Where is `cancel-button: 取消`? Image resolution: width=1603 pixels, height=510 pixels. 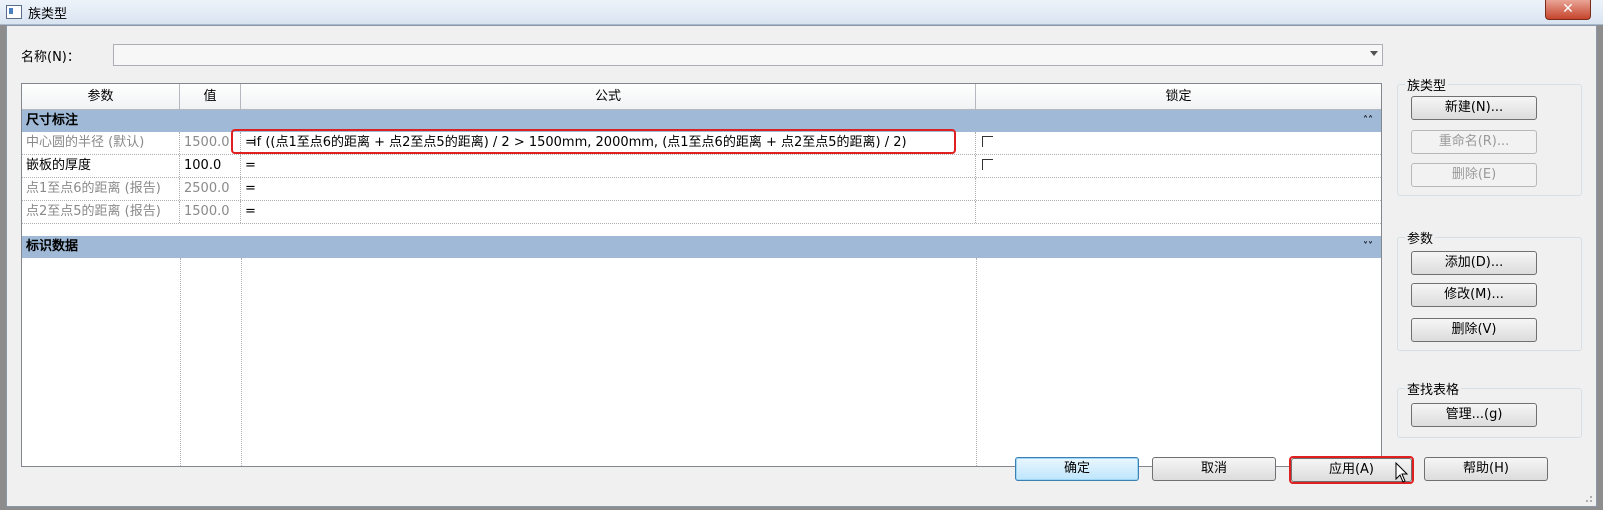 cancel-button: 取消 is located at coordinates (1214, 469).